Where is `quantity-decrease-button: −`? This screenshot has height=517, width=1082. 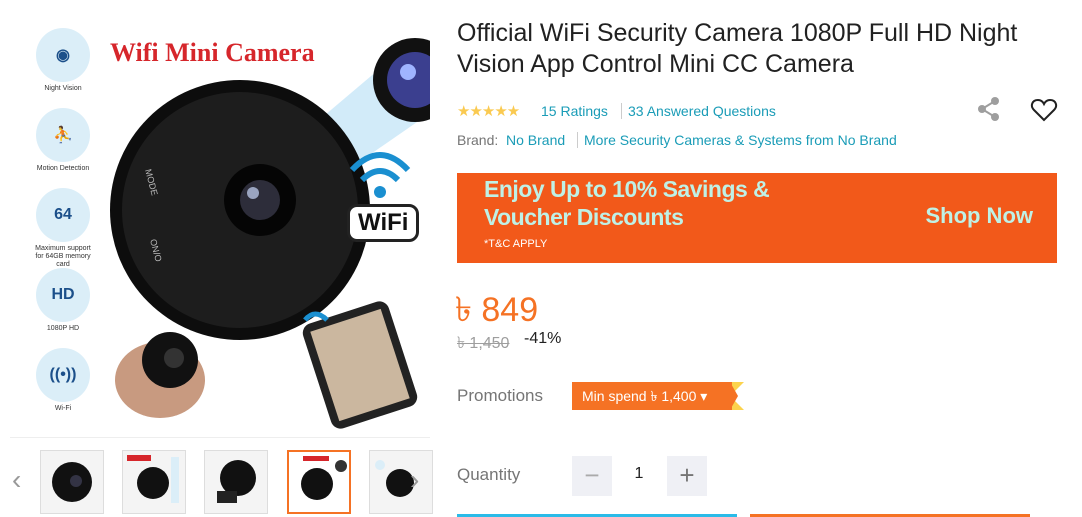 quantity-decrease-button: − is located at coordinates (592, 476).